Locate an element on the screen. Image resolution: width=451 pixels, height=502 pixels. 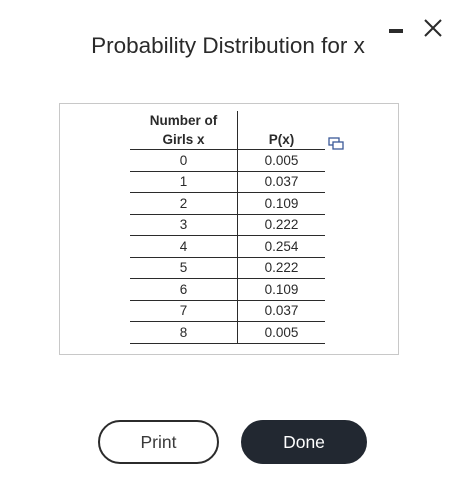
column-header-x-line1: Number of is located at coordinates (183, 120).